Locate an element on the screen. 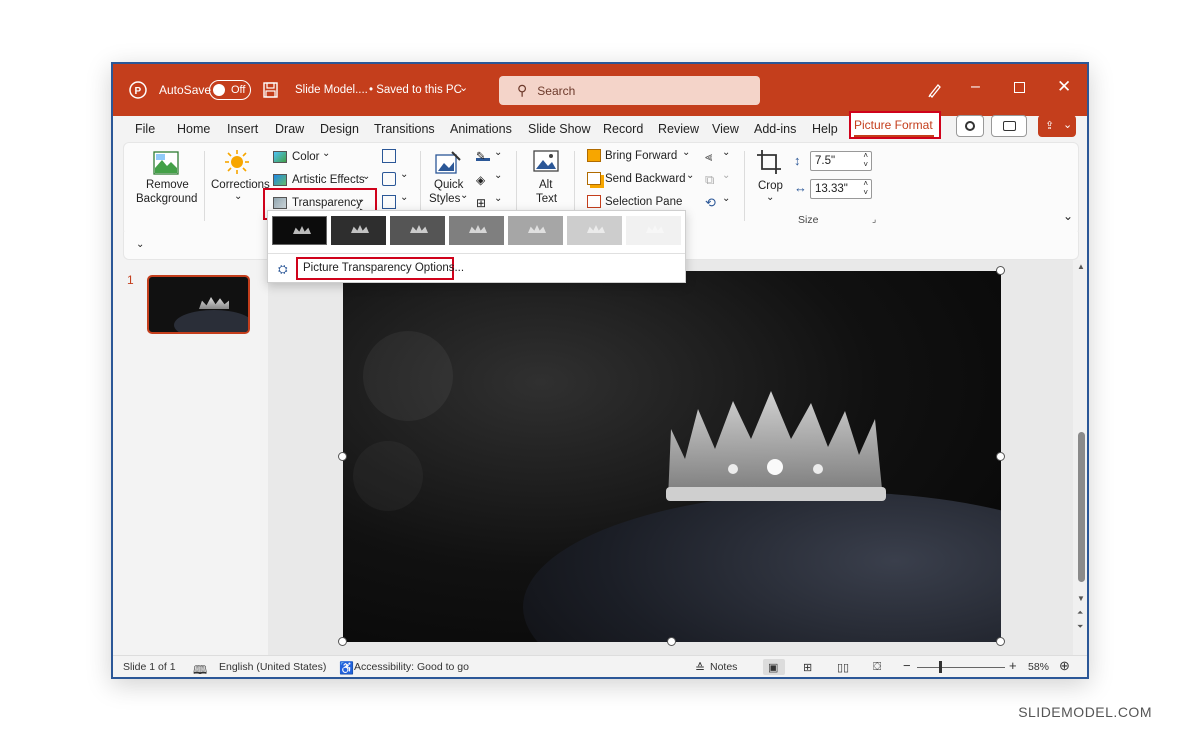 Image resolution: width=1200 pixels, height=743 pixels. group-objects-icon: ⧉ is located at coordinates (709, 180).